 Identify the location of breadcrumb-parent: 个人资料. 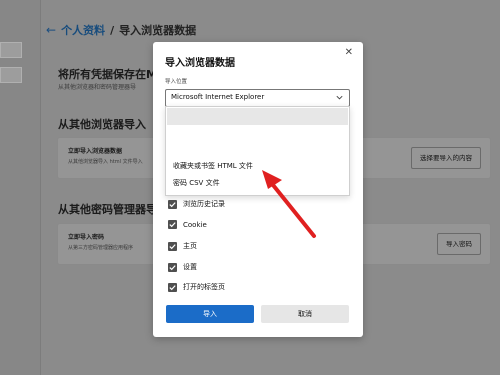
(83, 30).